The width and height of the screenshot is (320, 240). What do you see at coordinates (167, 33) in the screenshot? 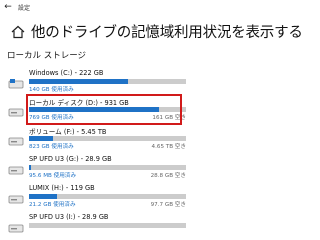
I see `page-title: 他のドライブの記憶域利用状況を表示する` at bounding box center [167, 33].